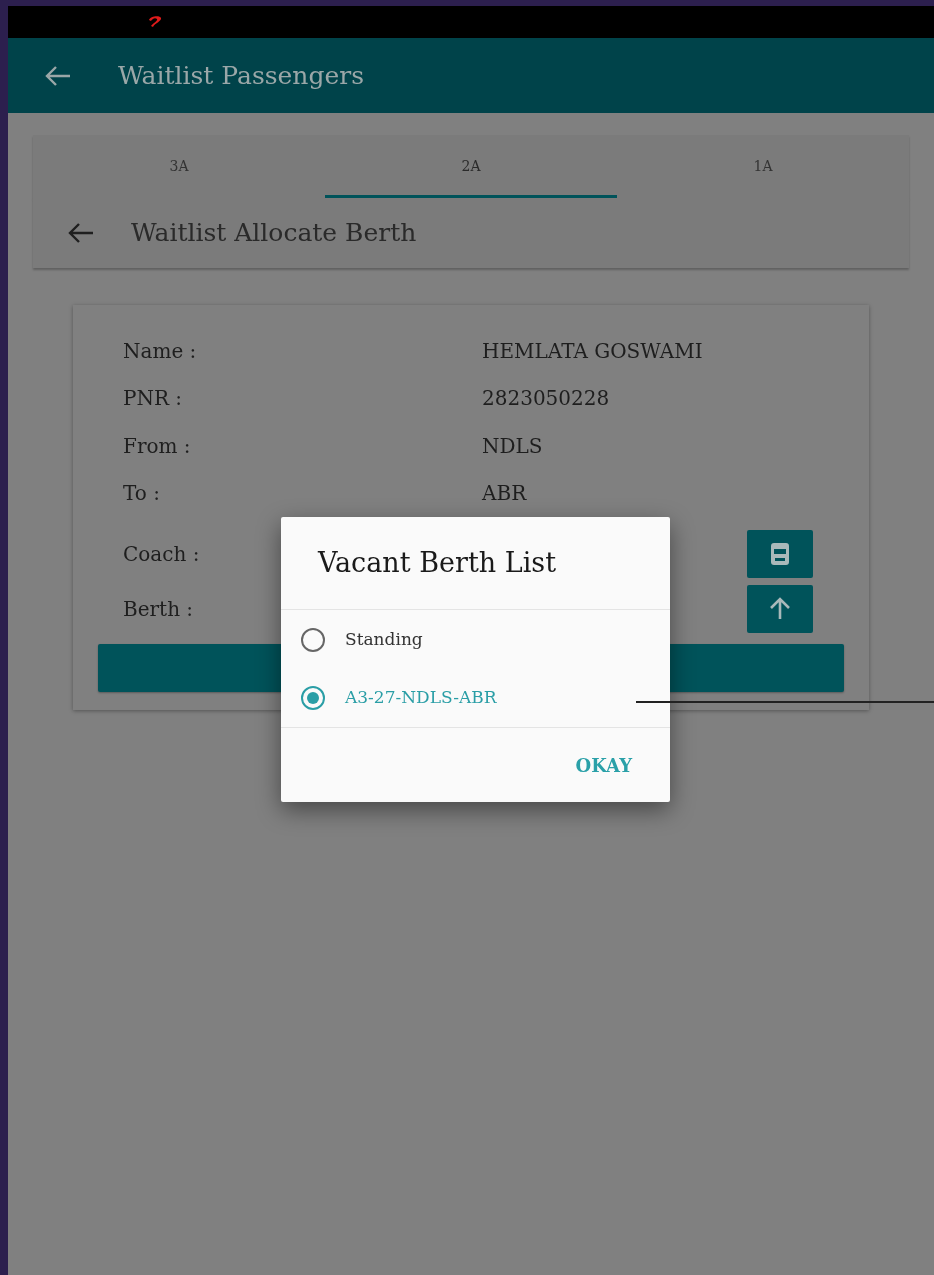 This screenshot has height=1275, width=934. Describe the element at coordinates (384, 639) in the screenshot. I see `radio-label: Standing` at that location.